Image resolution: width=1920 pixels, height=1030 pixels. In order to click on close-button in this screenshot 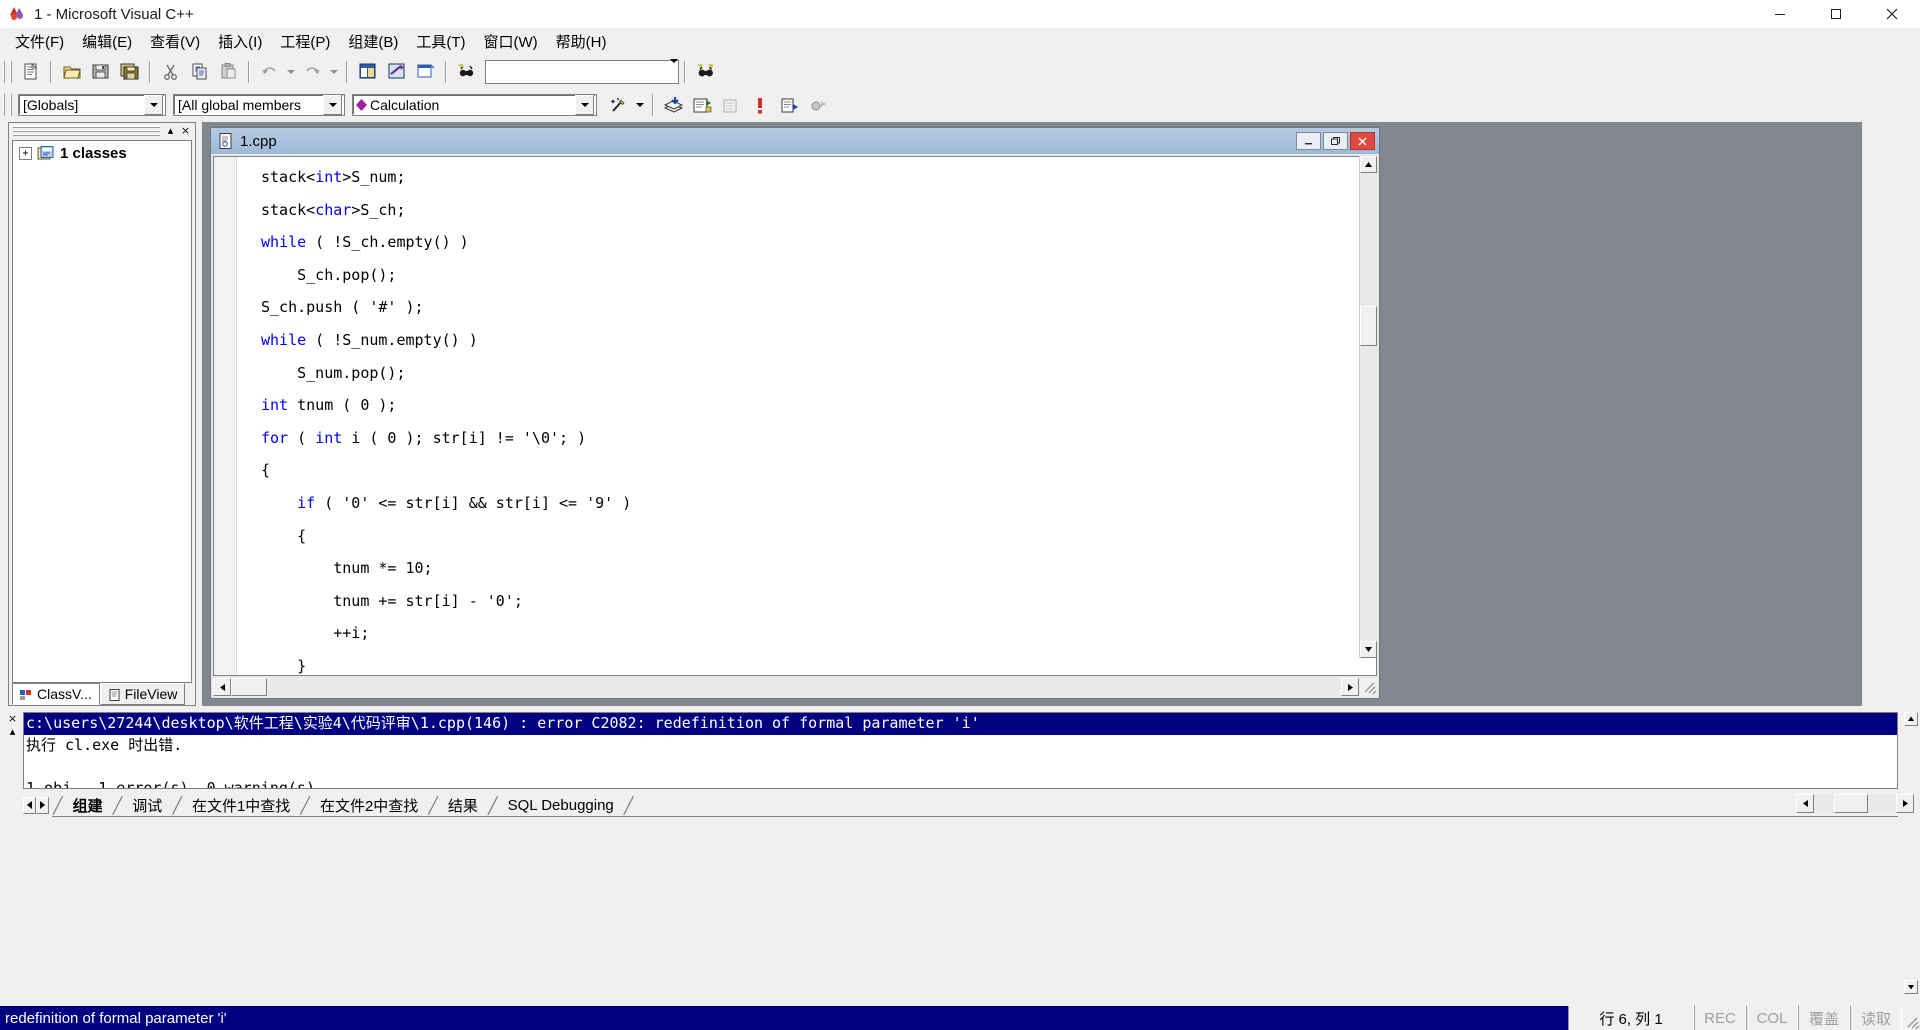, I will do `click(1892, 14)`.